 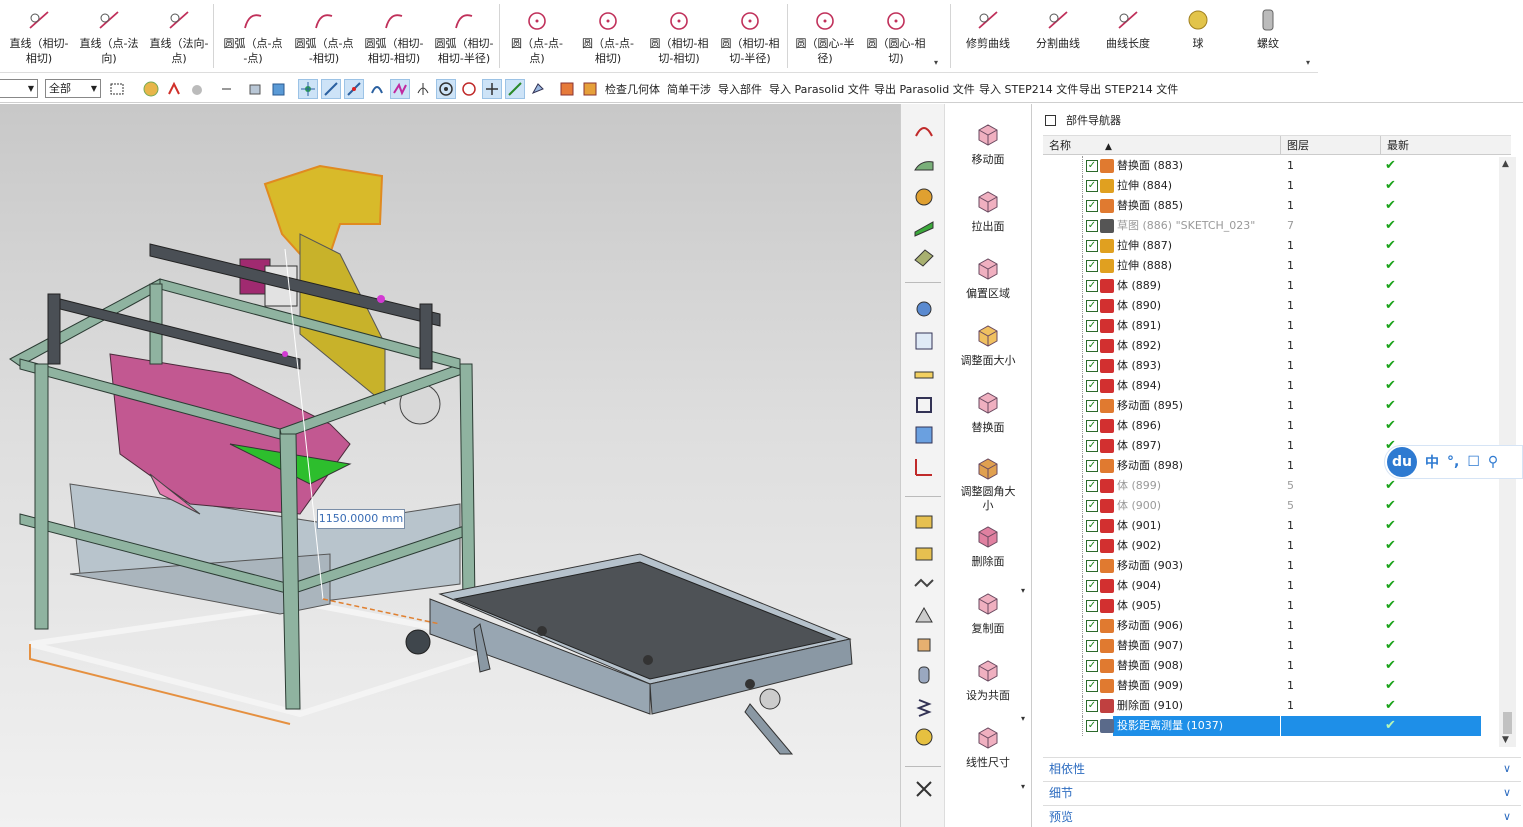 What do you see at coordinates (1128, 36) in the screenshot?
I see `ribbon-button-15: 曲线长度` at bounding box center [1128, 36].